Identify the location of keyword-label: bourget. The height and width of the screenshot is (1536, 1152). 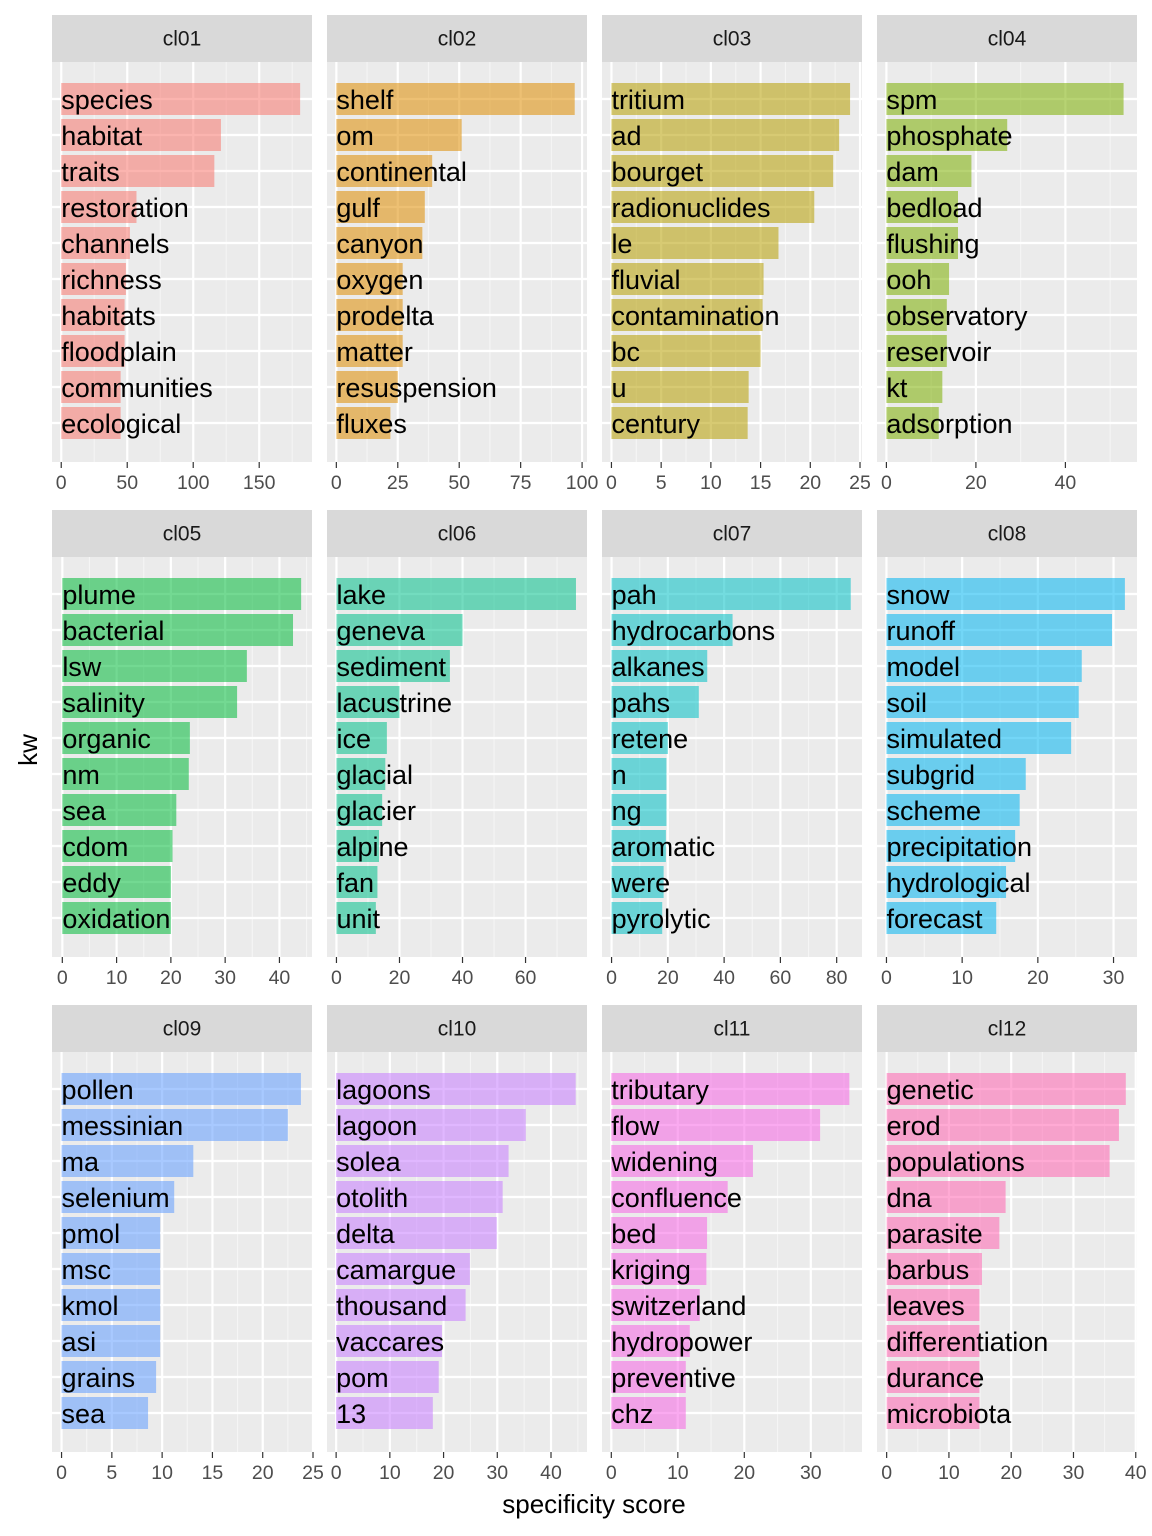
(657, 172).